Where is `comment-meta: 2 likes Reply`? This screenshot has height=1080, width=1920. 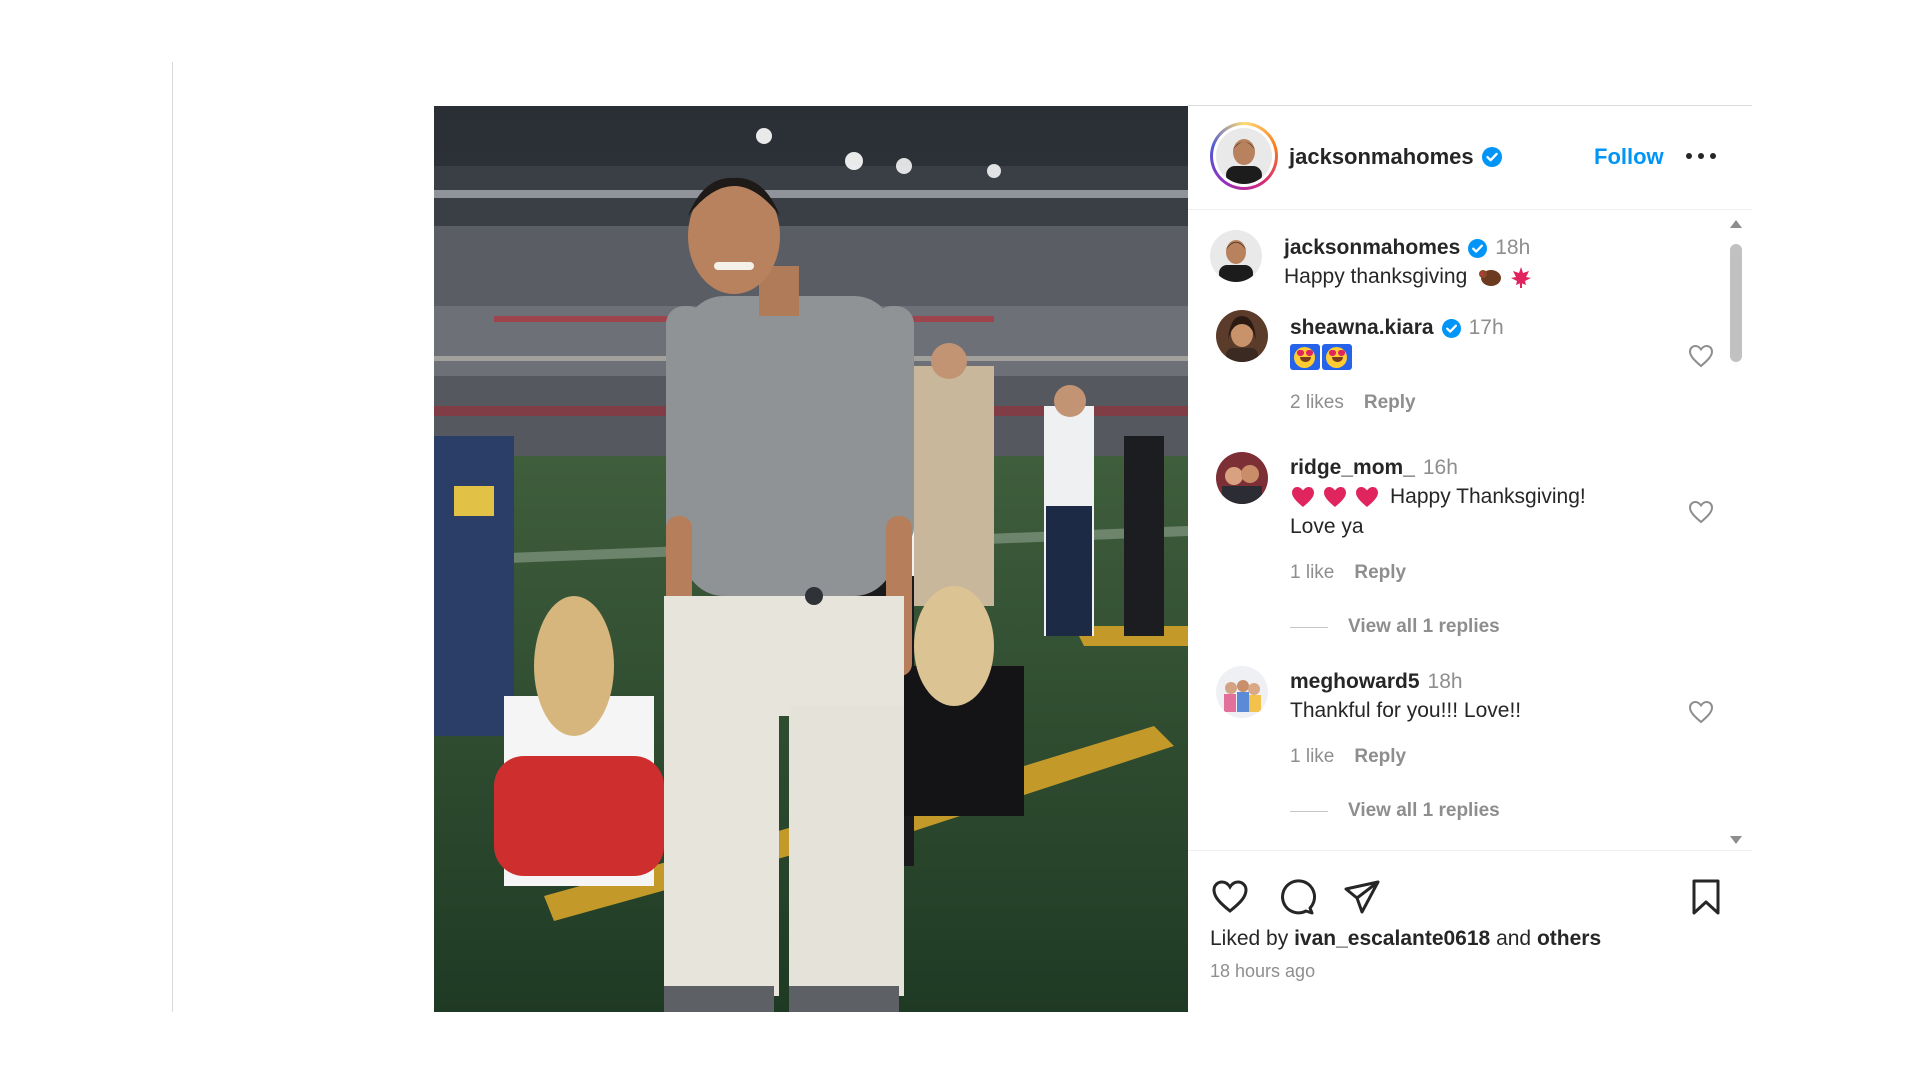 comment-meta: 2 likes Reply is located at coordinates (1363, 403).